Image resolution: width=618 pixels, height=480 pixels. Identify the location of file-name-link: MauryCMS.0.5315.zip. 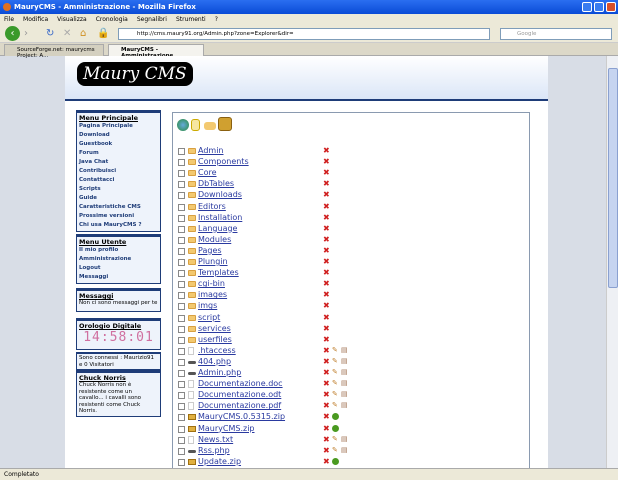
(241, 416).